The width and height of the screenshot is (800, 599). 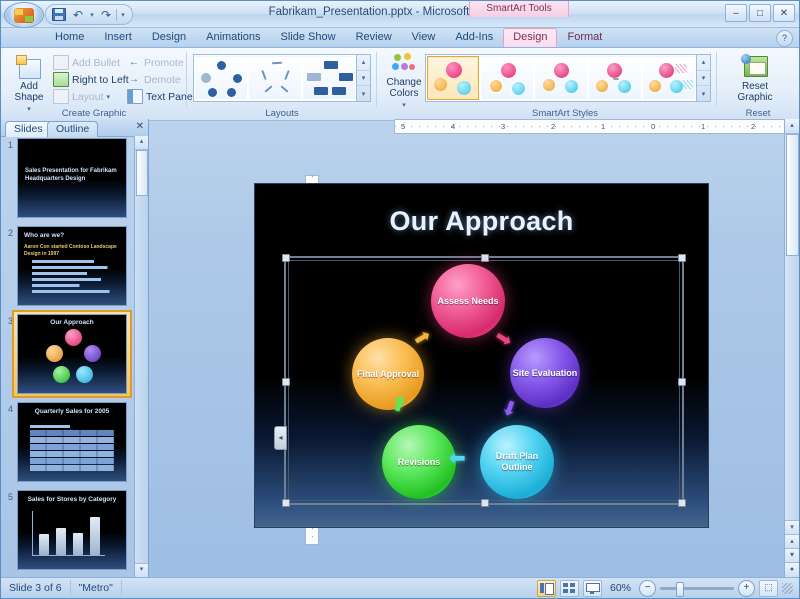 I want to click on fit-to-window-button: ⬚, so click(x=768, y=588).